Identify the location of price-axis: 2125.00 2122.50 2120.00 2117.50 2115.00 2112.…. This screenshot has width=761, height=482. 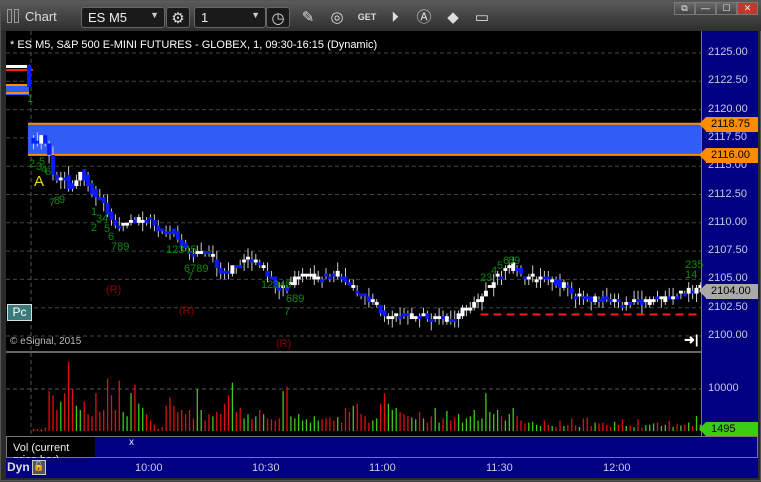
(728, 234).